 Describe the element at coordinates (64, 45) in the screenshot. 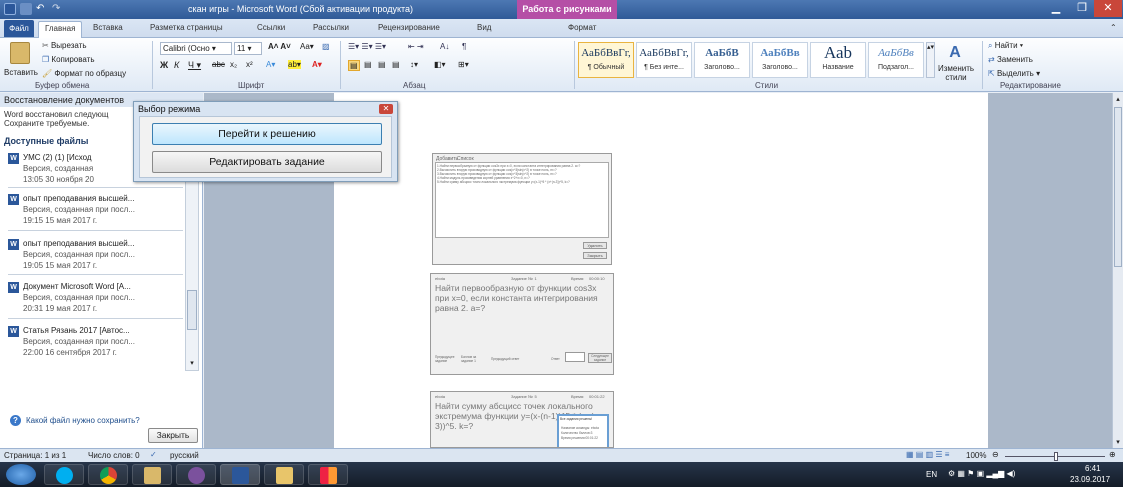

I see `cut-button: ✂ Вырезать` at that location.